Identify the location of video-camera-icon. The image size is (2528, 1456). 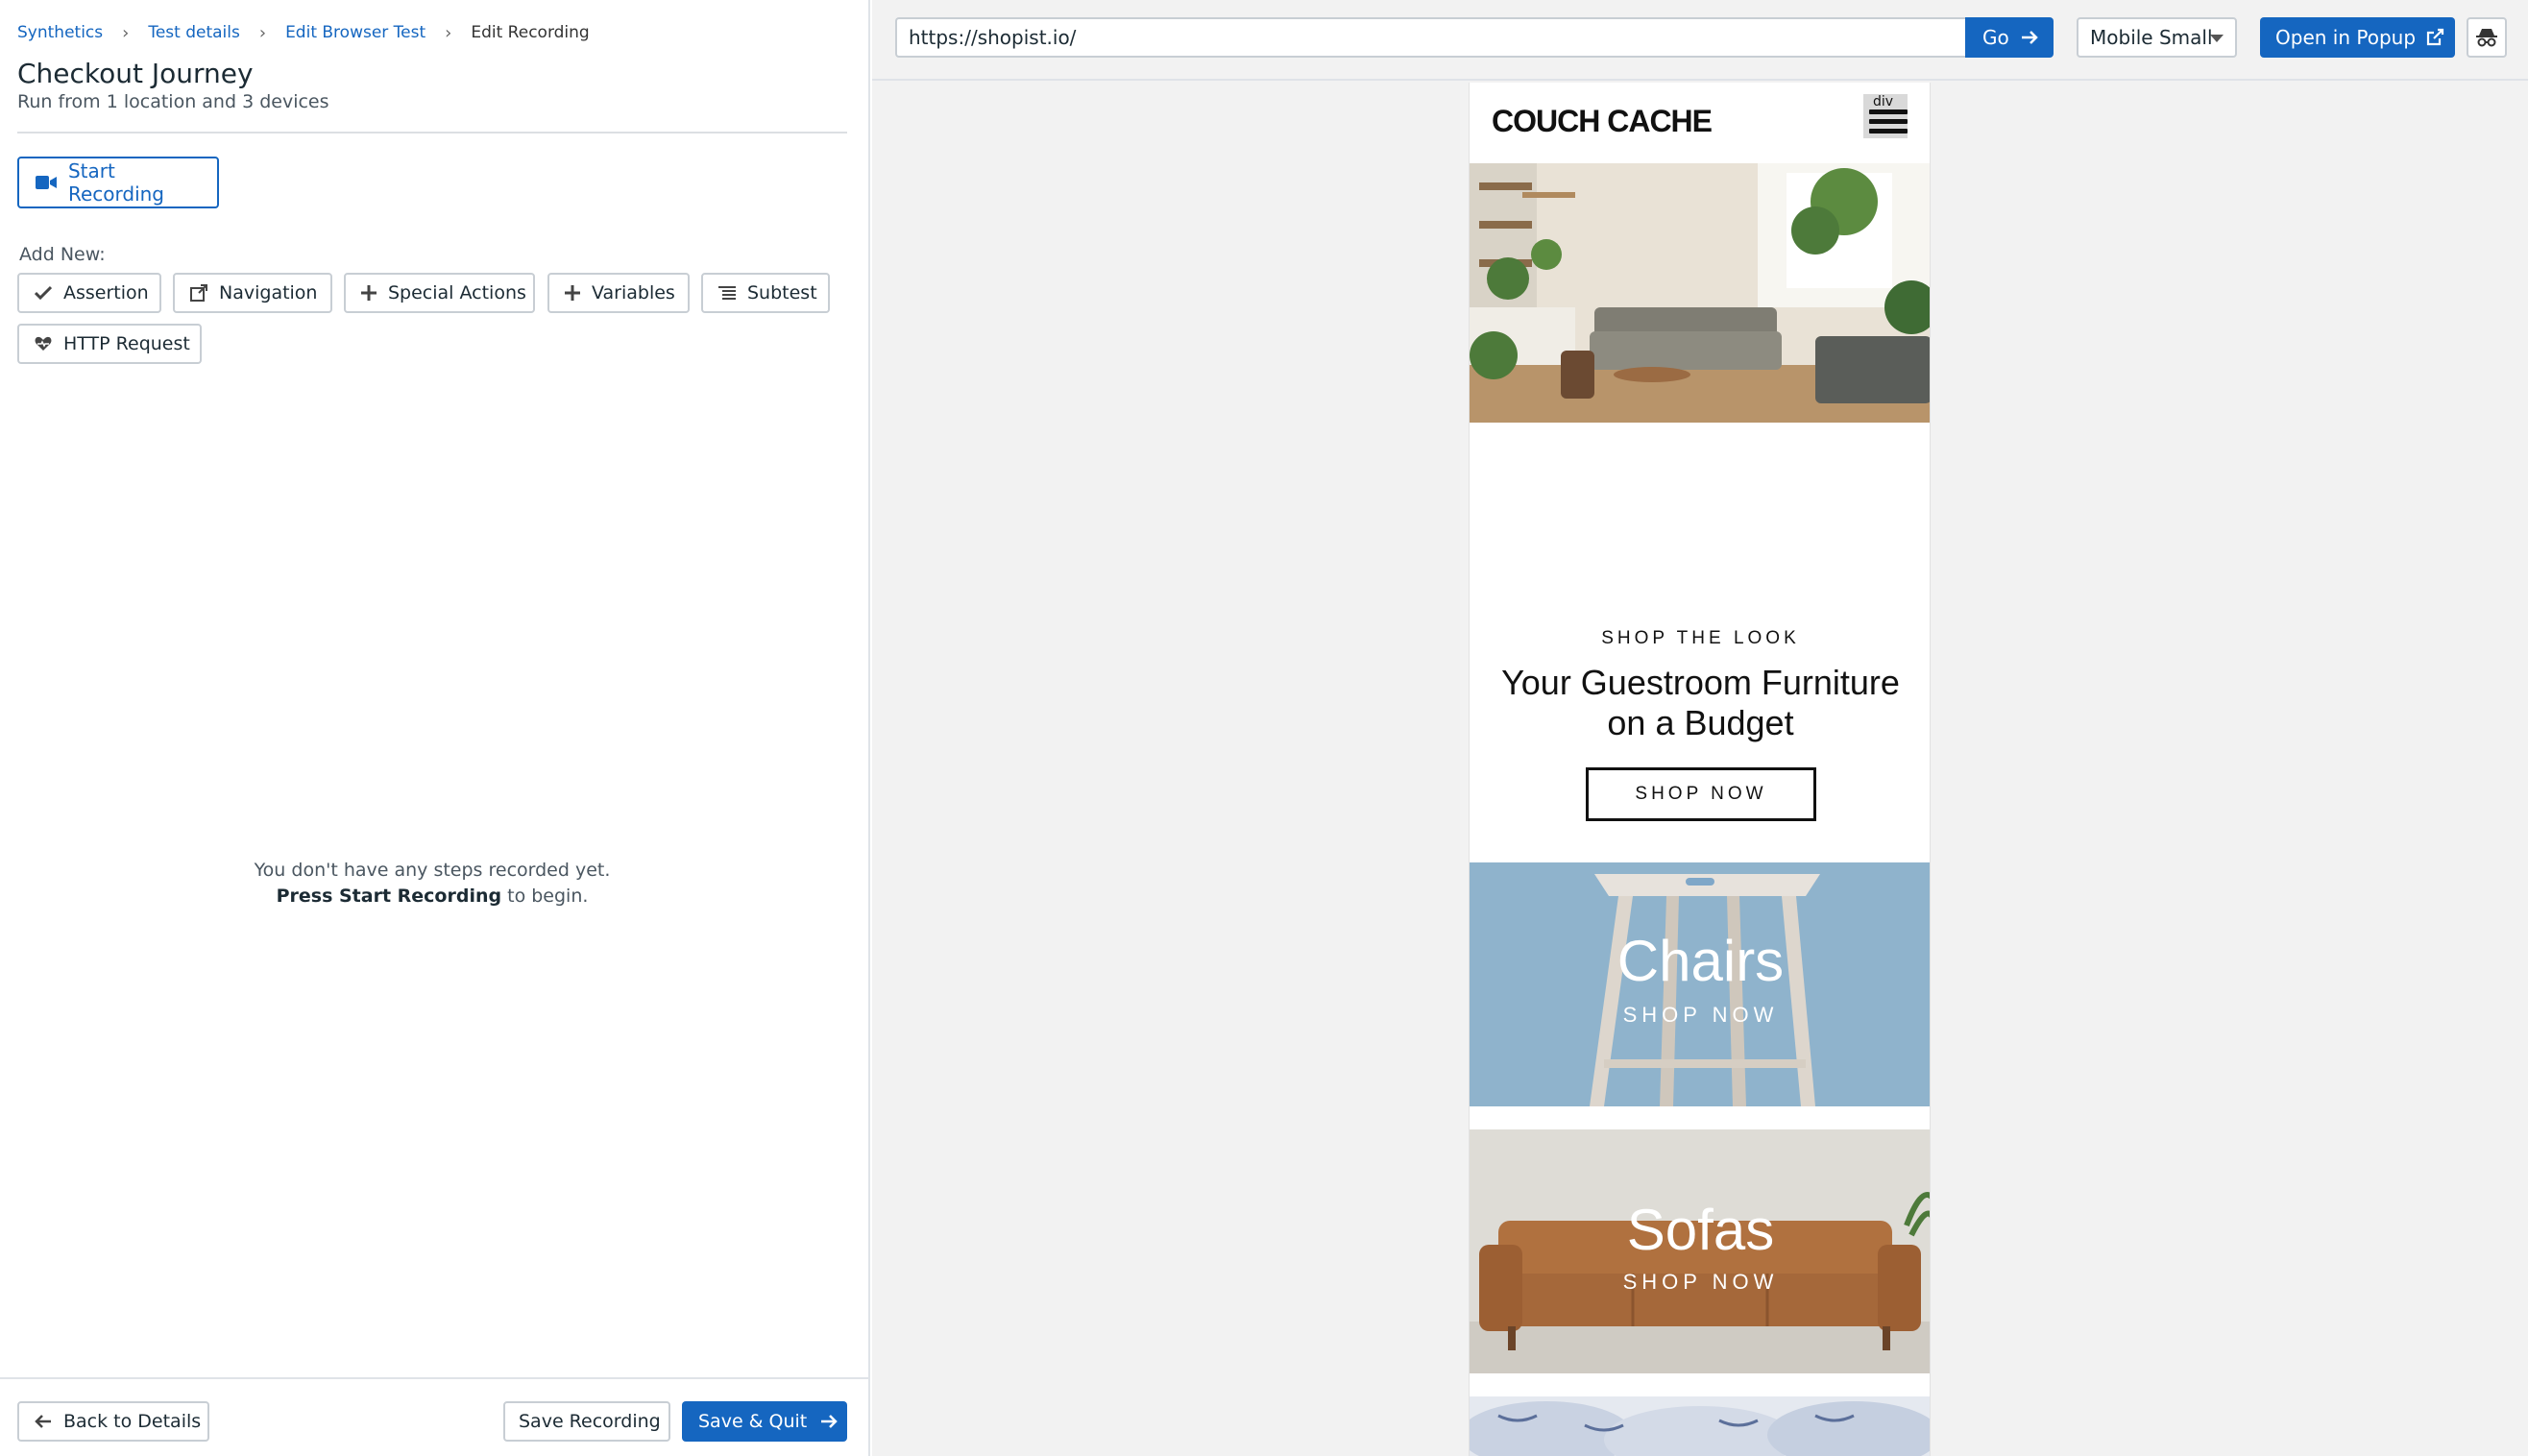
(46, 182).